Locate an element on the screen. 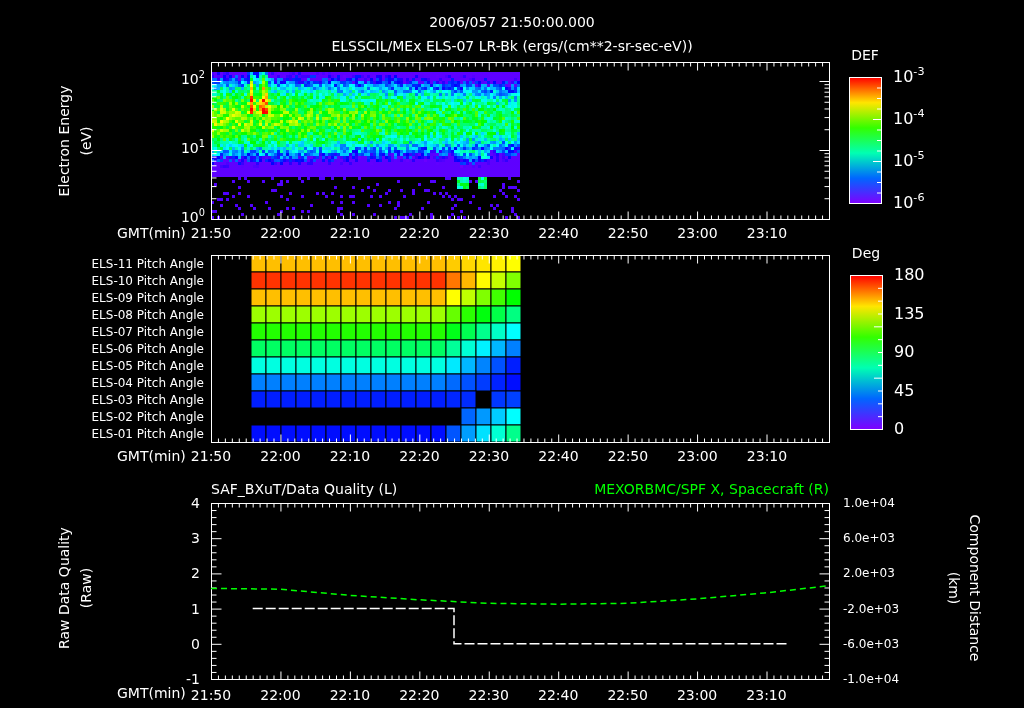 This screenshot has width=1024, height=708. axis-label: (Raw) is located at coordinates (86, 588).